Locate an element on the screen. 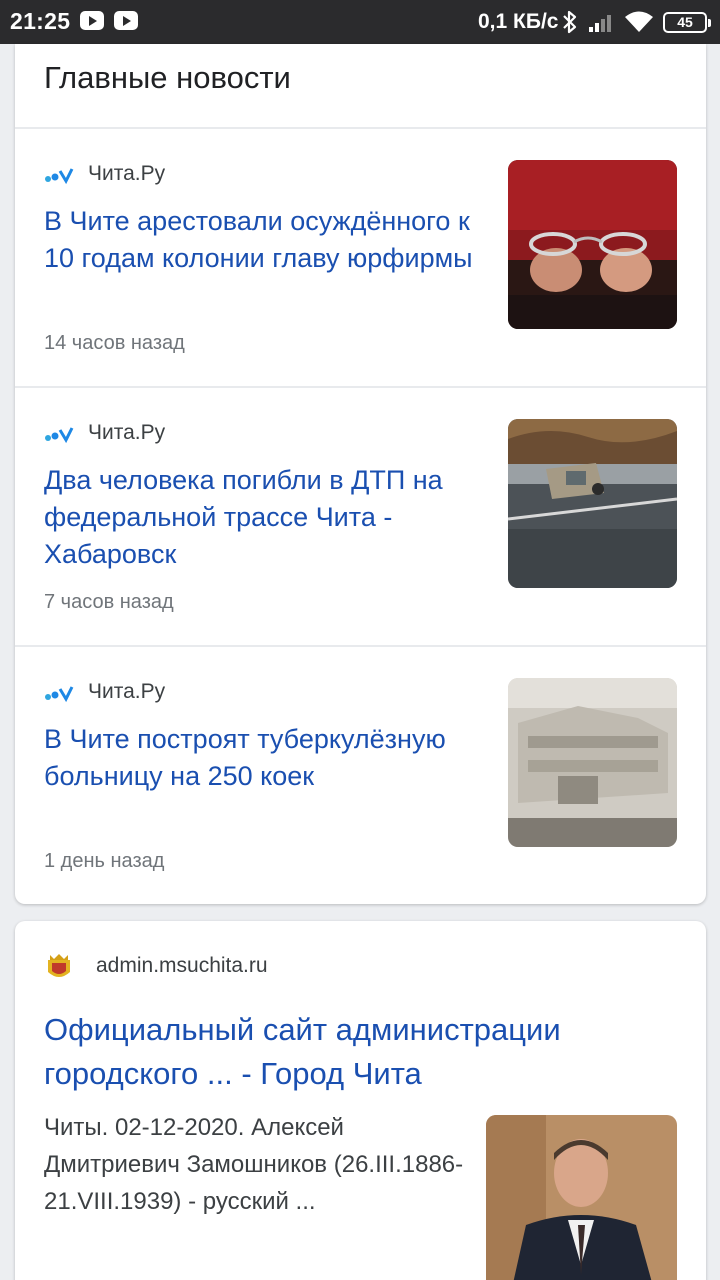 This screenshot has width=720, height=1280. news-time: 7 часов назад is located at coordinates (109, 602).